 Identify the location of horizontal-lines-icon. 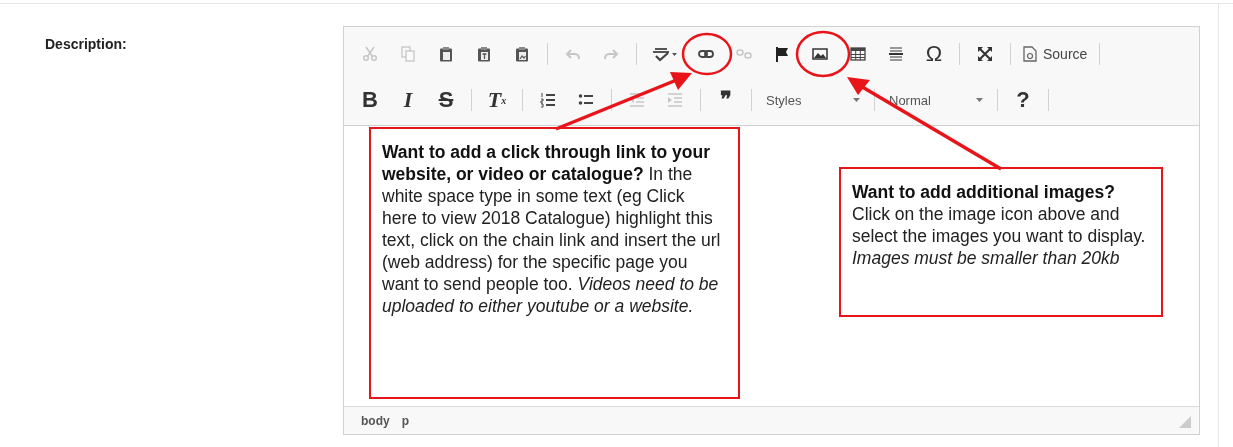
(896, 54).